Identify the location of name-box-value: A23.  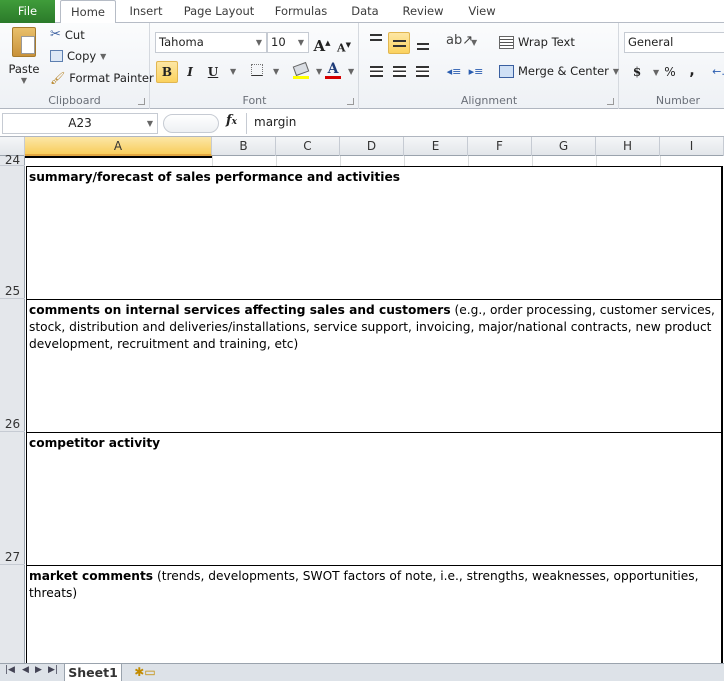
(80, 123).